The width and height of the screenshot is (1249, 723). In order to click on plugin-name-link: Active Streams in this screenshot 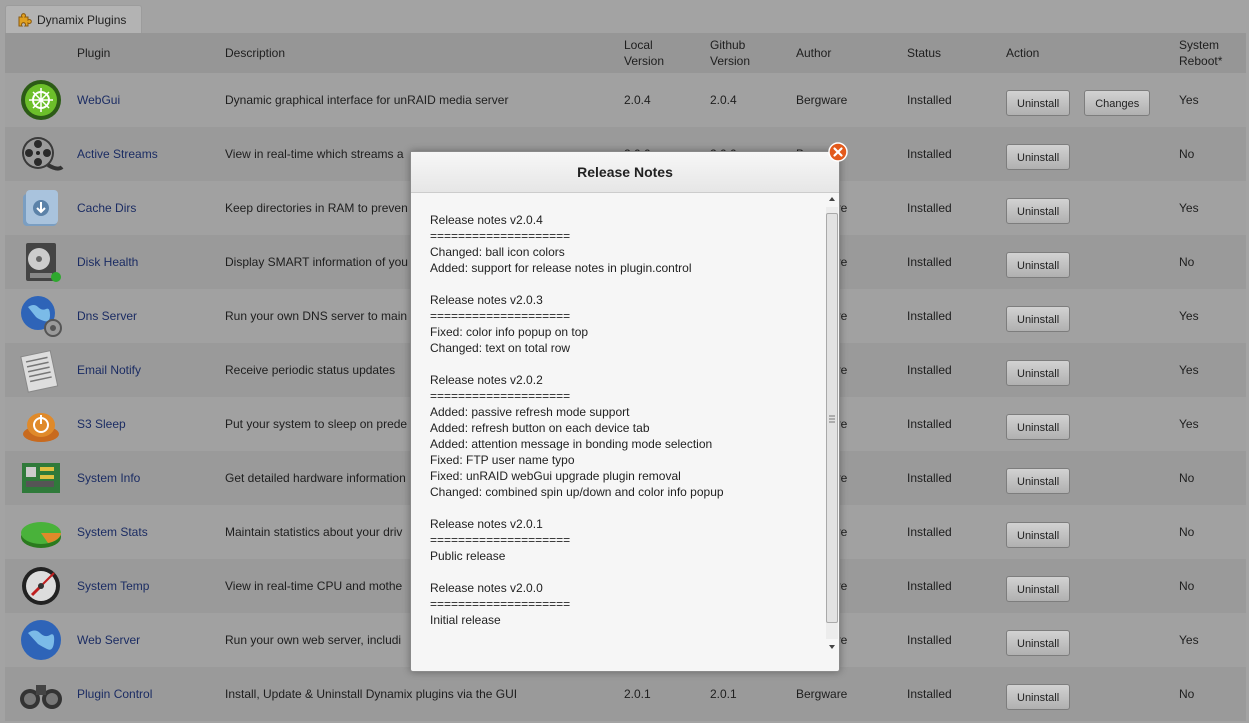, I will do `click(117, 154)`.